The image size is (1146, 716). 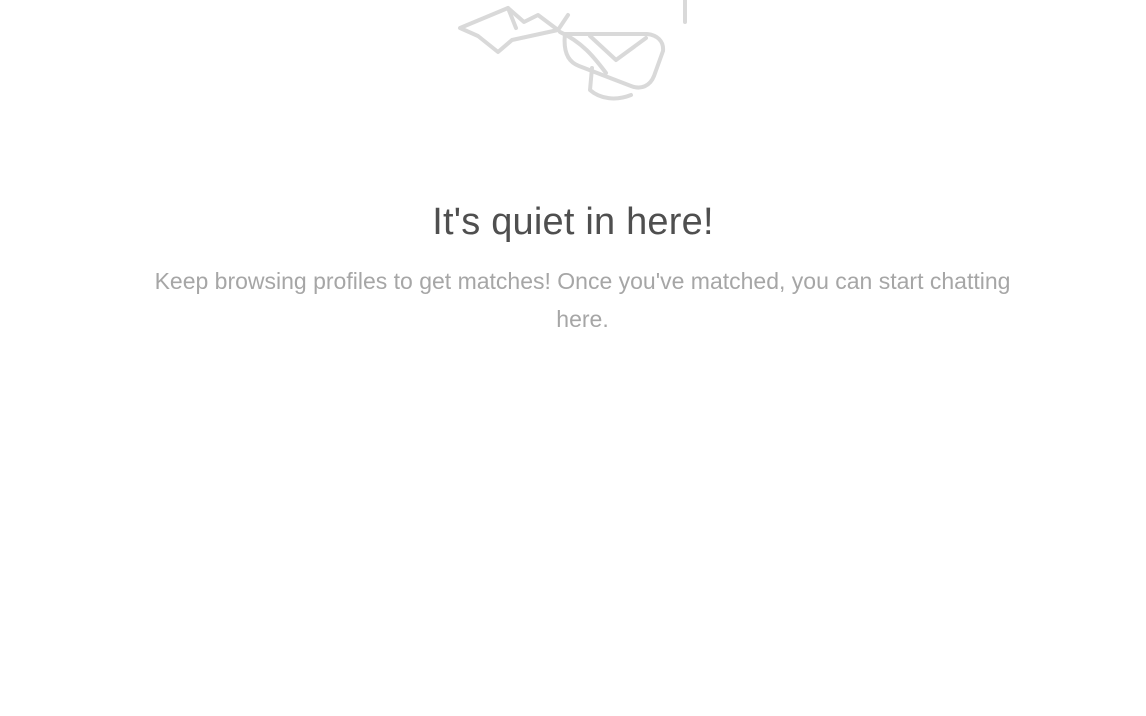 What do you see at coordinates (575, 52) in the screenshot?
I see `paper-airplane-envelope-icon` at bounding box center [575, 52].